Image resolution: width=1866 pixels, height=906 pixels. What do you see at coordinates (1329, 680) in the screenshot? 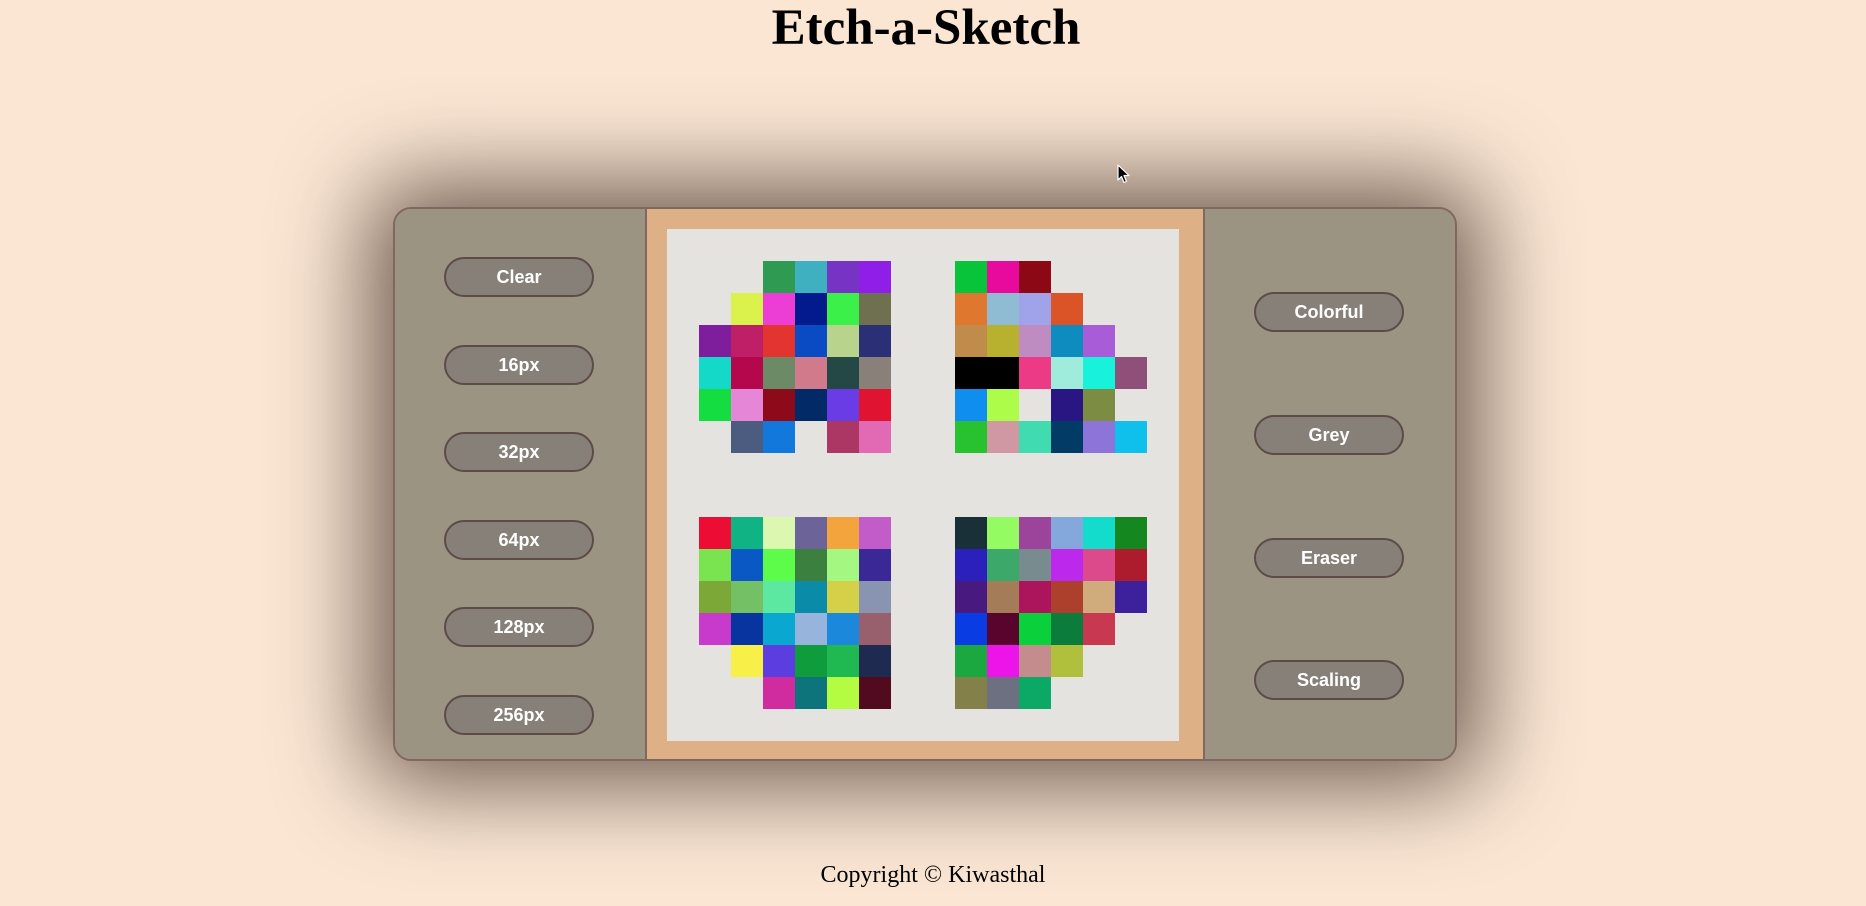
I see `scaling-mode-button: Scaling` at bounding box center [1329, 680].